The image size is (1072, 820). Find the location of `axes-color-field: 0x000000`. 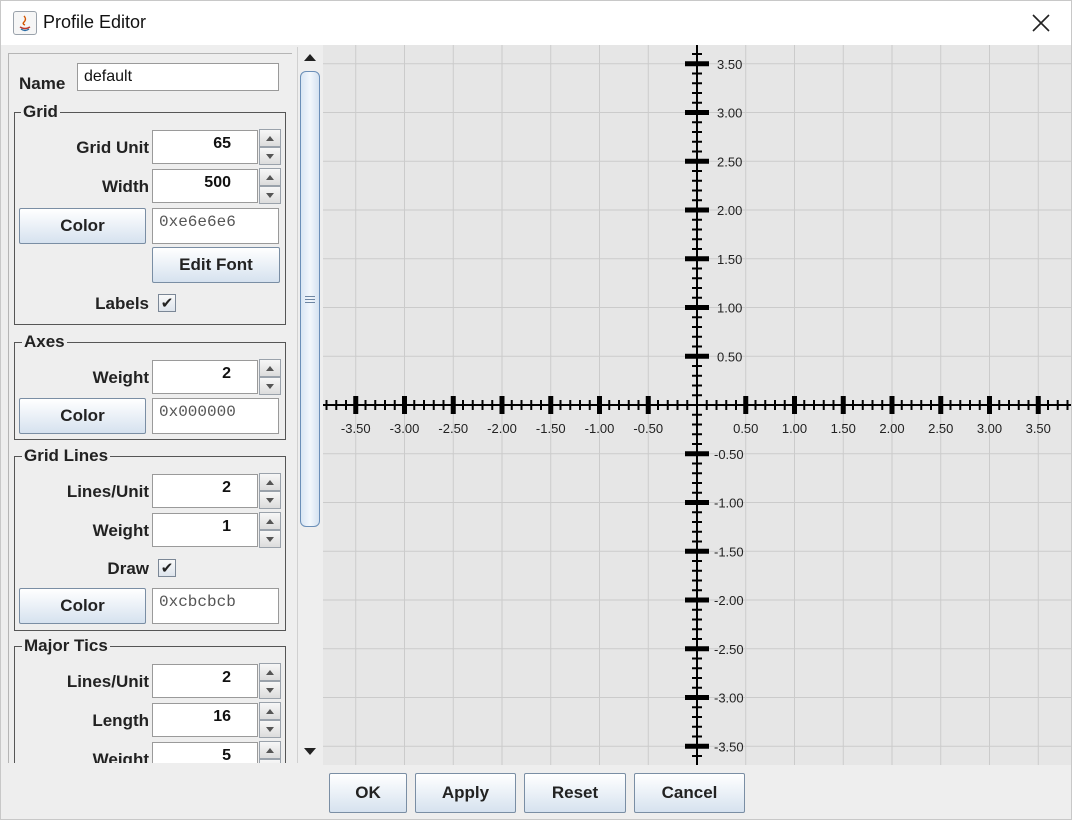

axes-color-field: 0x000000 is located at coordinates (215, 416).